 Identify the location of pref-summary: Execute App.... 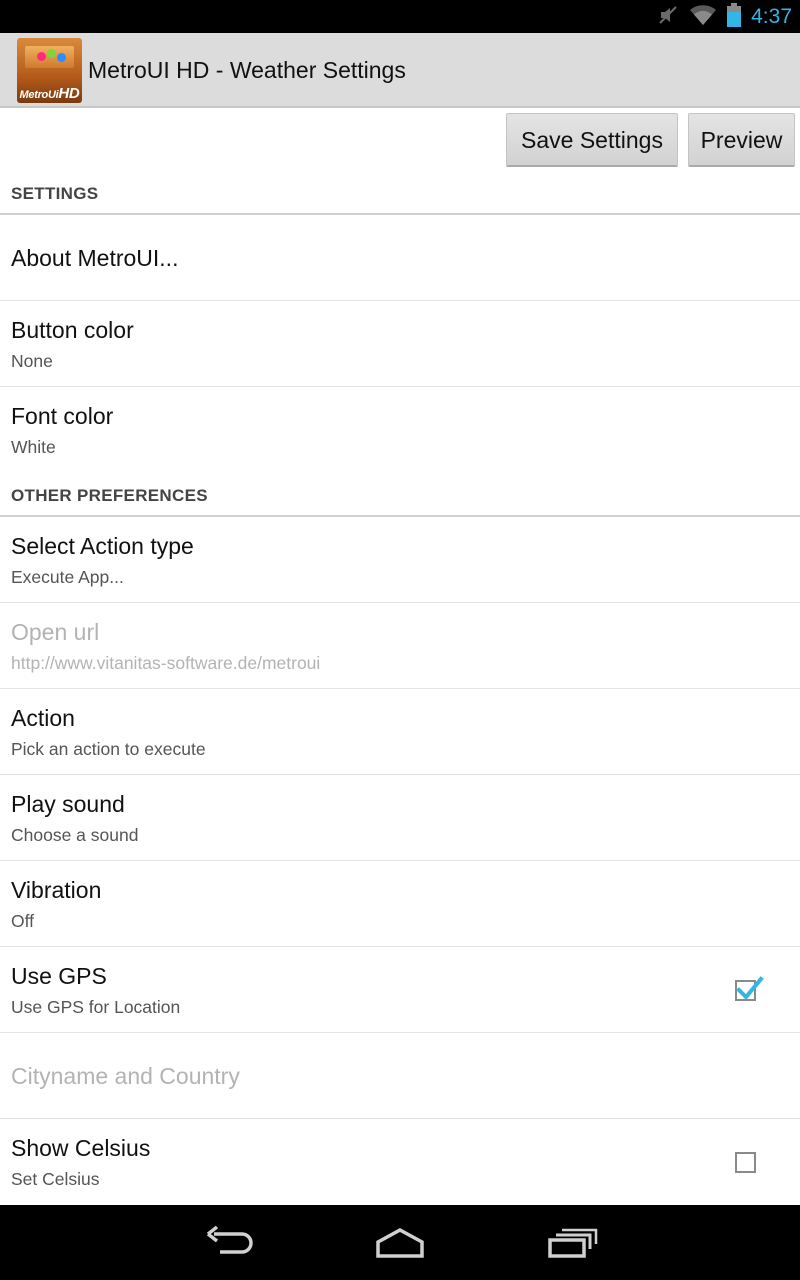
(67, 577).